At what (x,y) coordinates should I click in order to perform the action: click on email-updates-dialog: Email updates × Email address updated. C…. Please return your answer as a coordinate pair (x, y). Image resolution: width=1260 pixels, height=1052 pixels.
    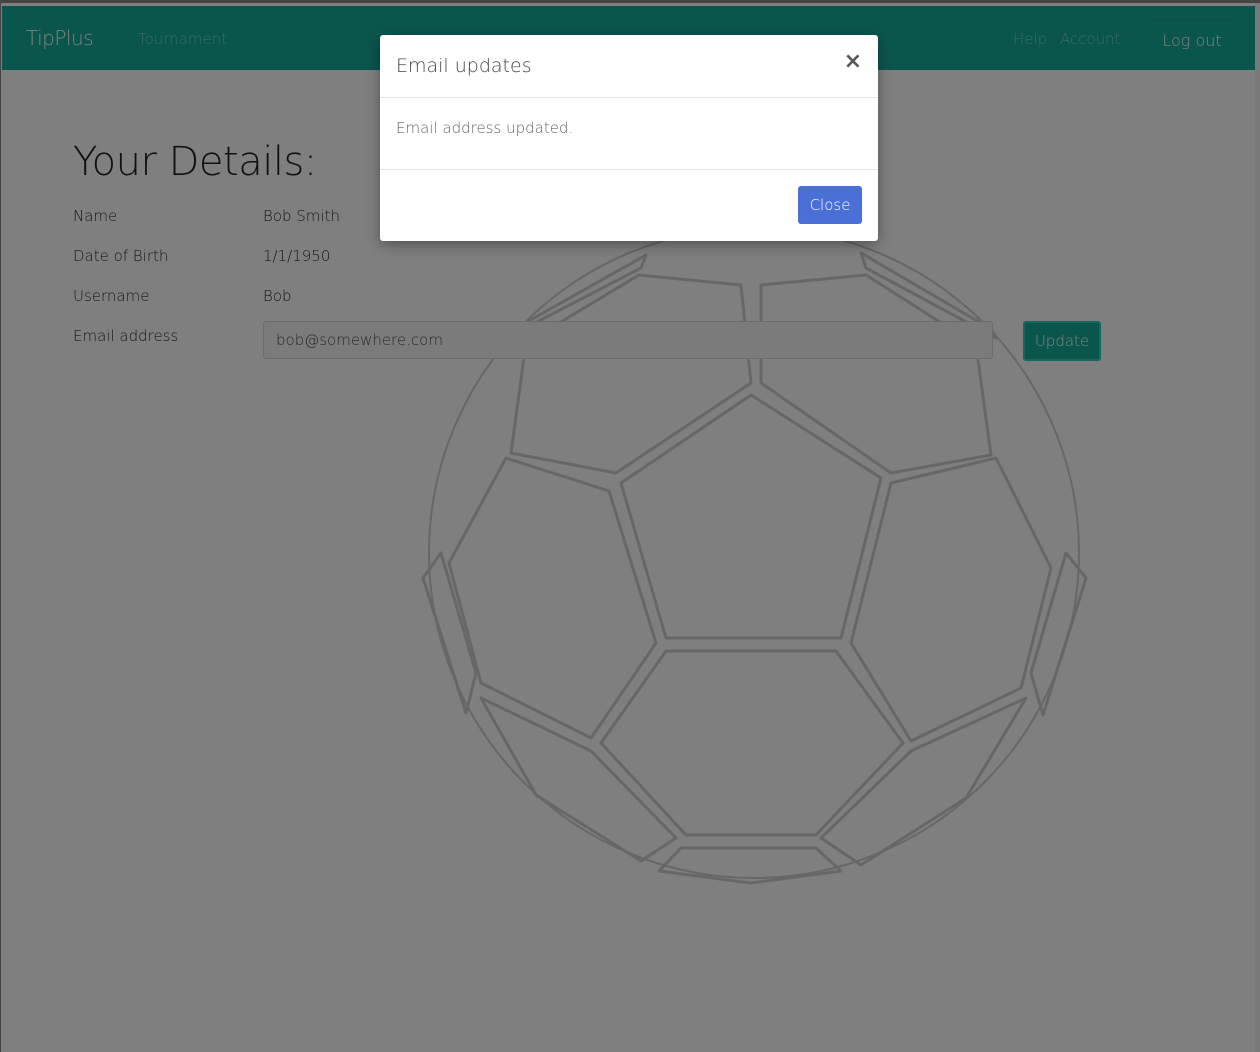
    Looking at the image, I should click on (629, 138).